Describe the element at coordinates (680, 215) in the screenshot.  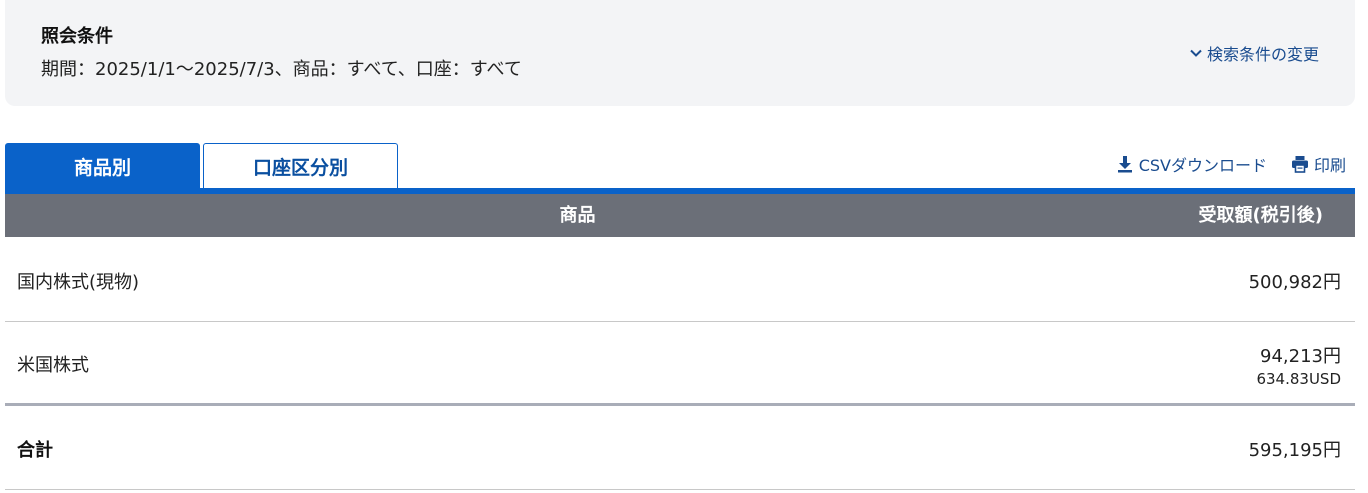
I see `table-header: 商品 受取額(税引後)` at that location.